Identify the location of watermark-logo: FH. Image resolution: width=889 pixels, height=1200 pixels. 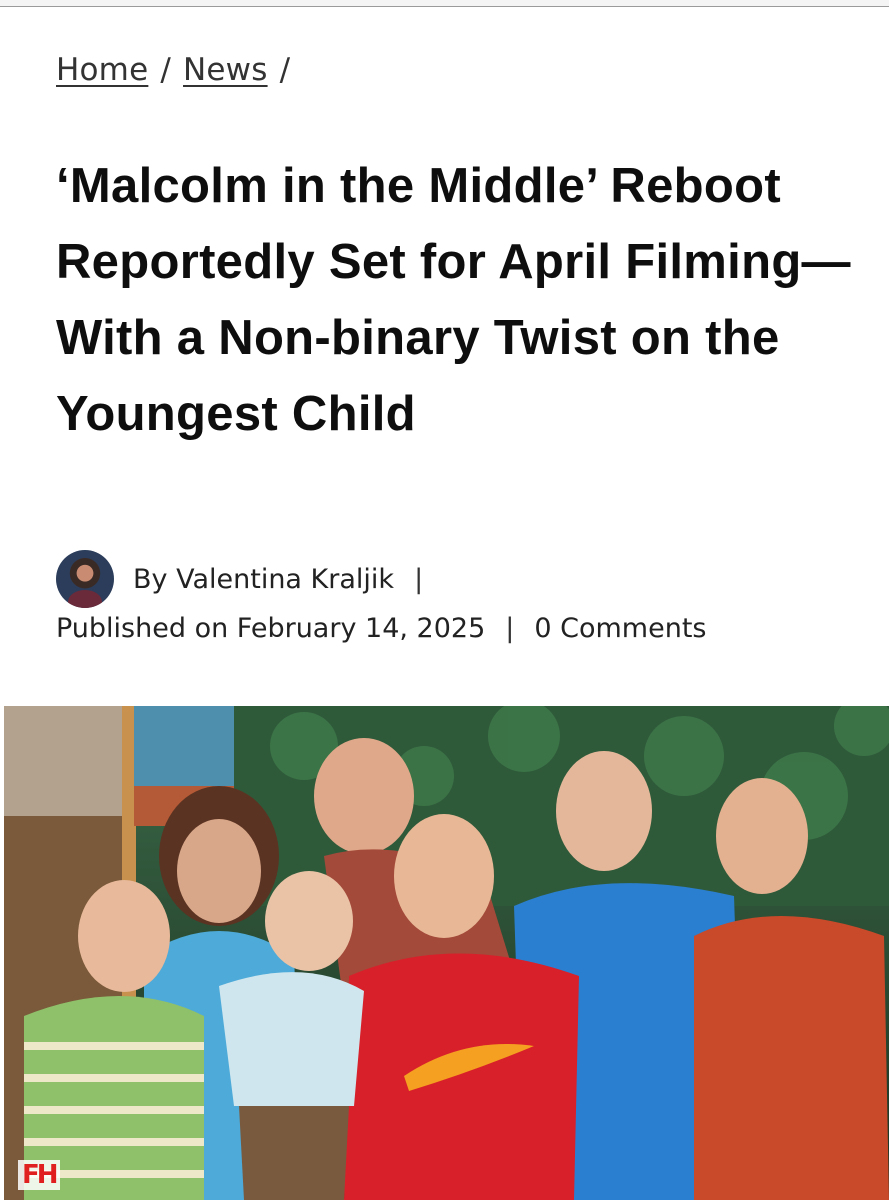
(39, 1175).